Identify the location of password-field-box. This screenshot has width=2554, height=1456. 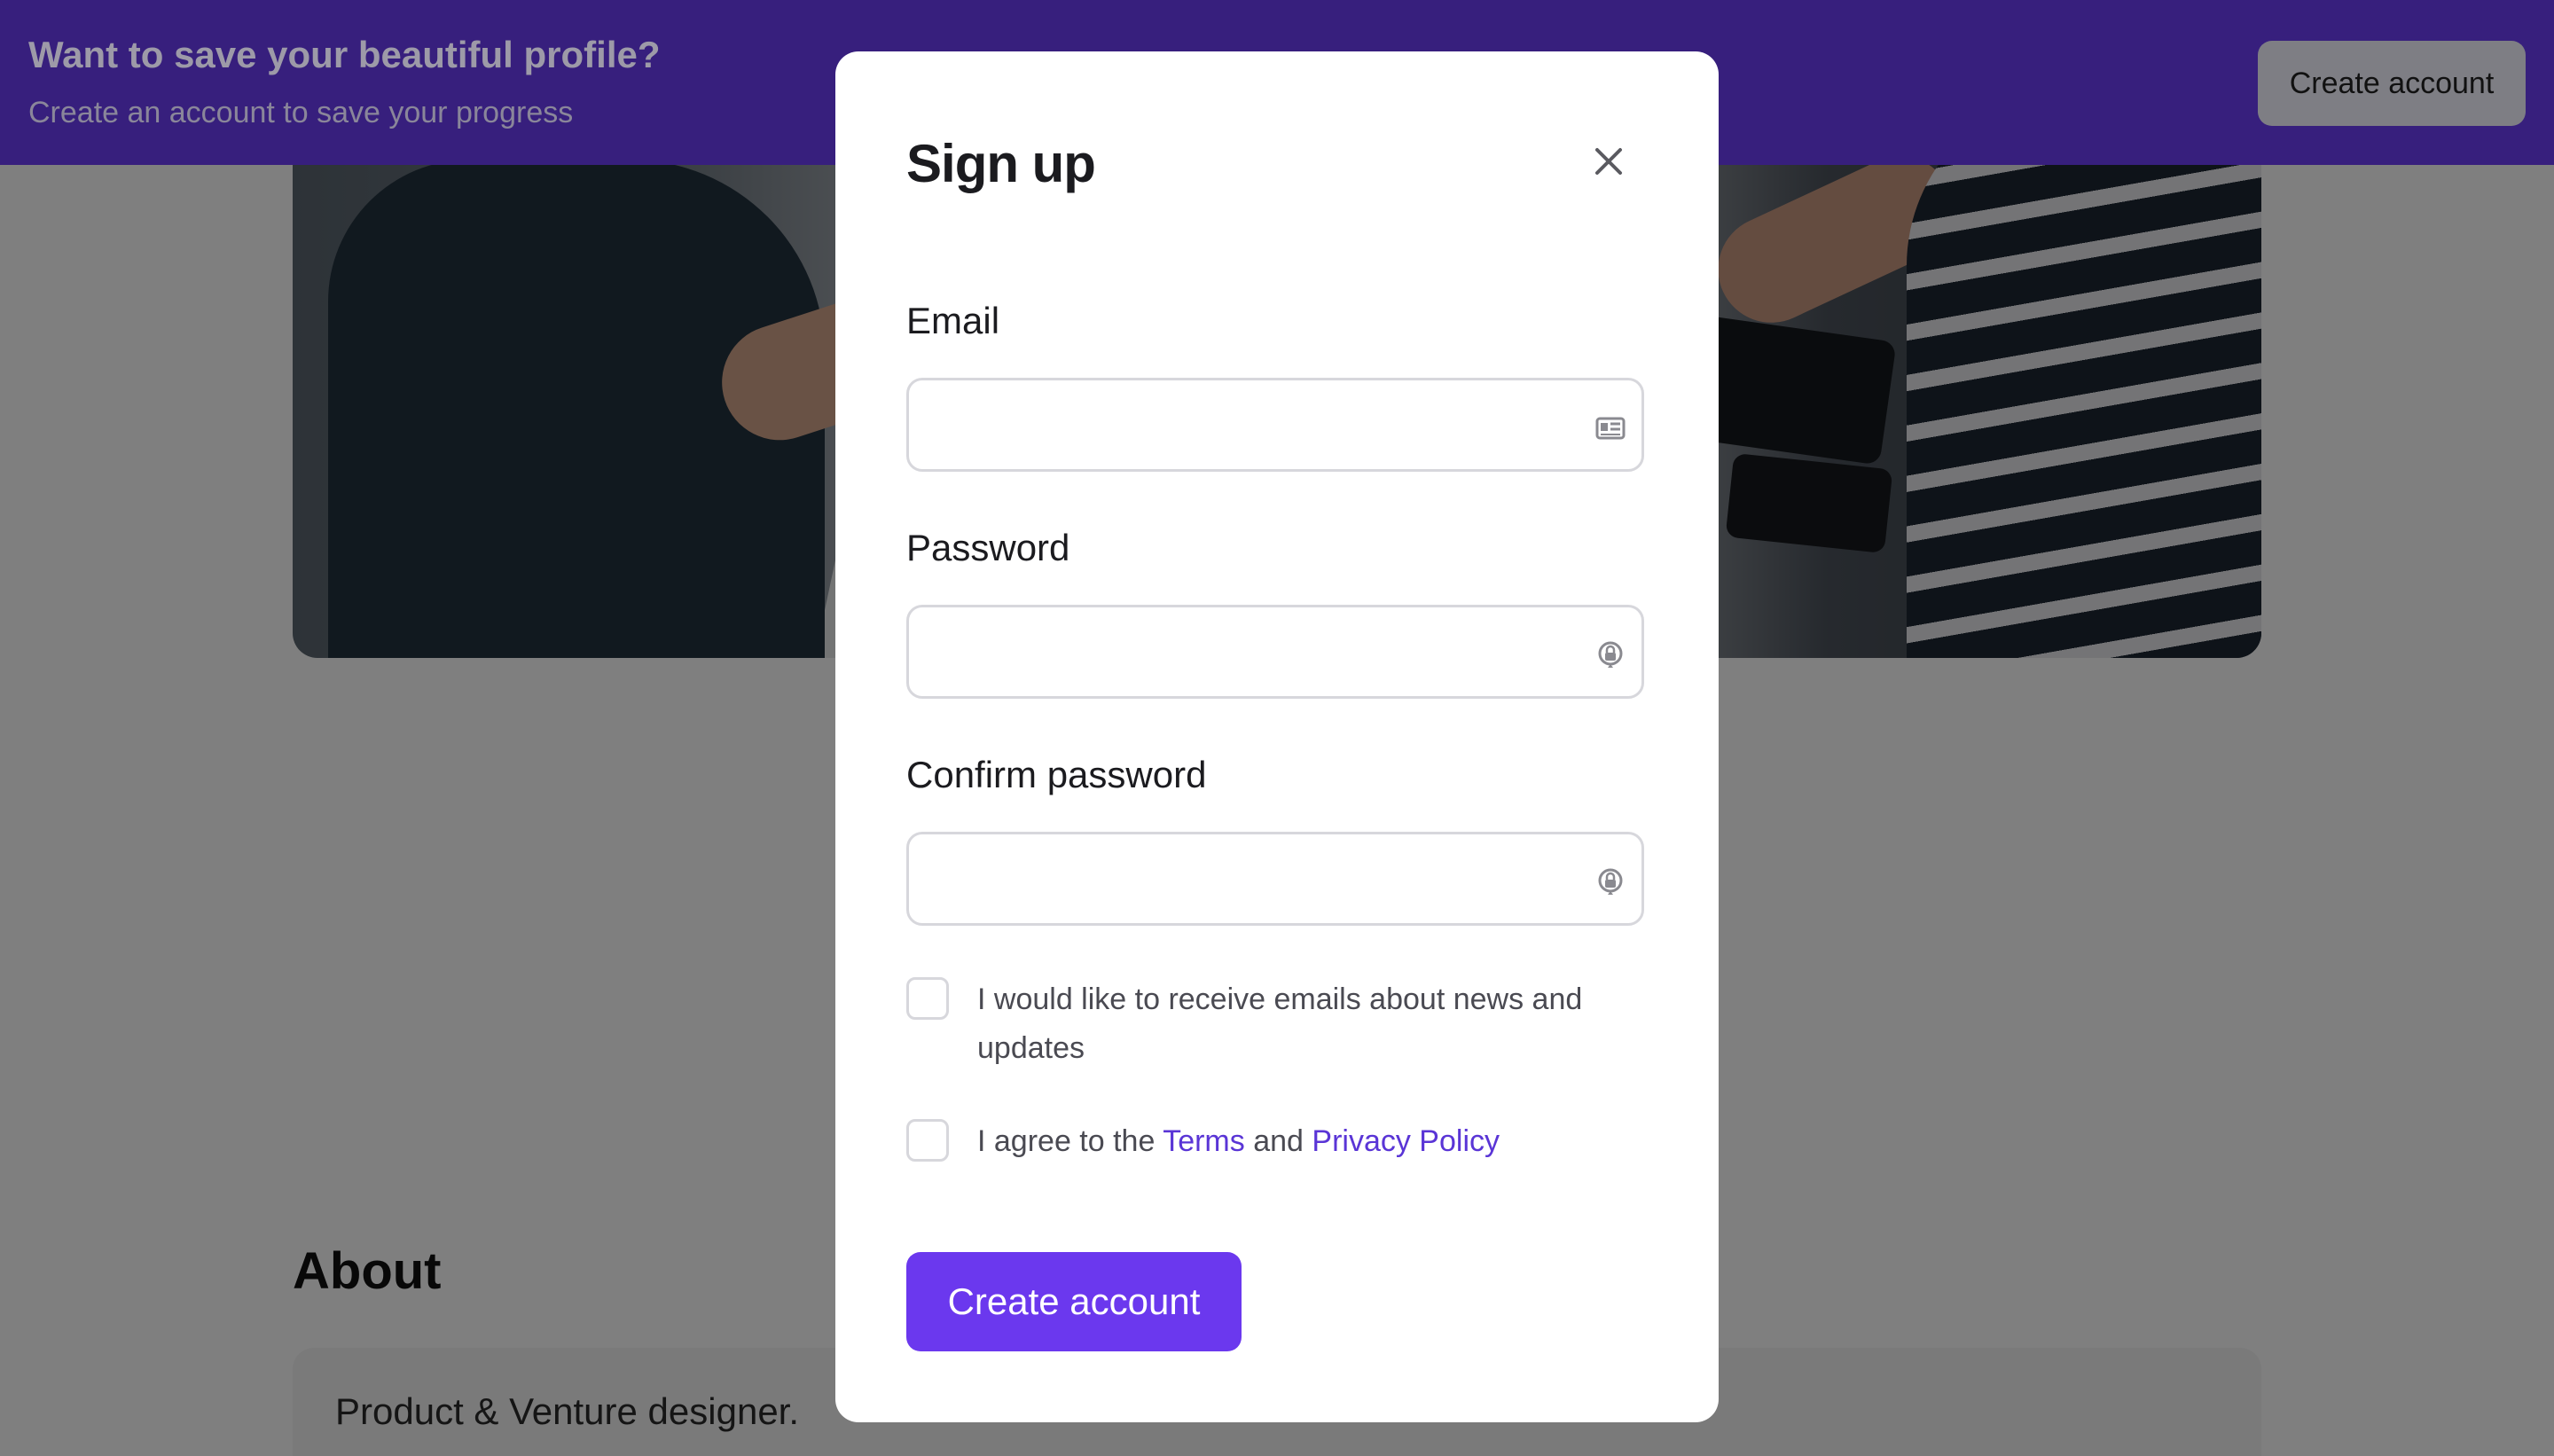
(1275, 652).